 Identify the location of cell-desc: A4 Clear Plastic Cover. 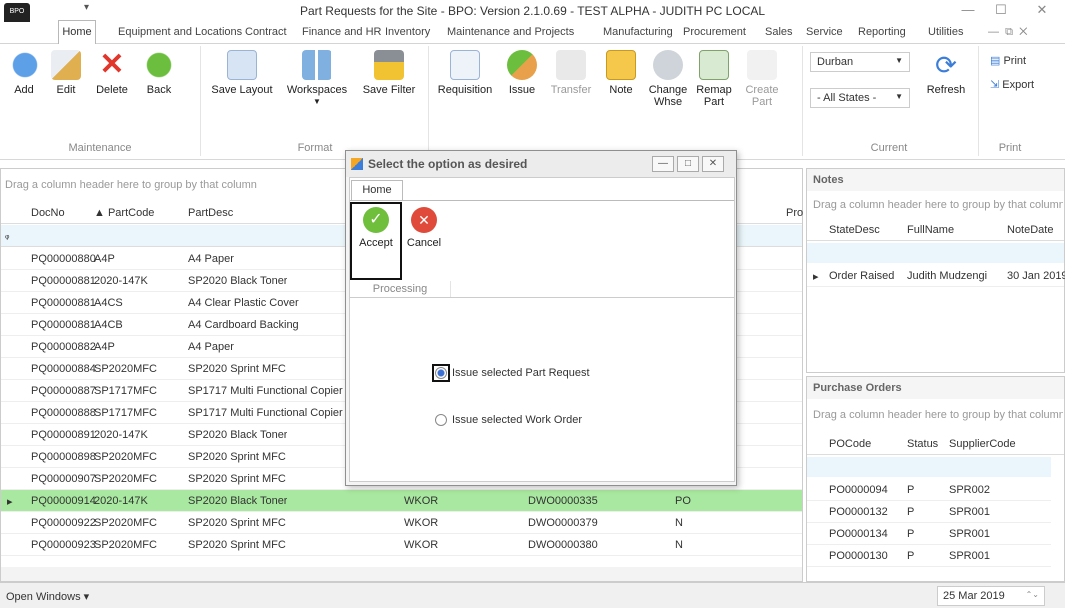
(243, 303).